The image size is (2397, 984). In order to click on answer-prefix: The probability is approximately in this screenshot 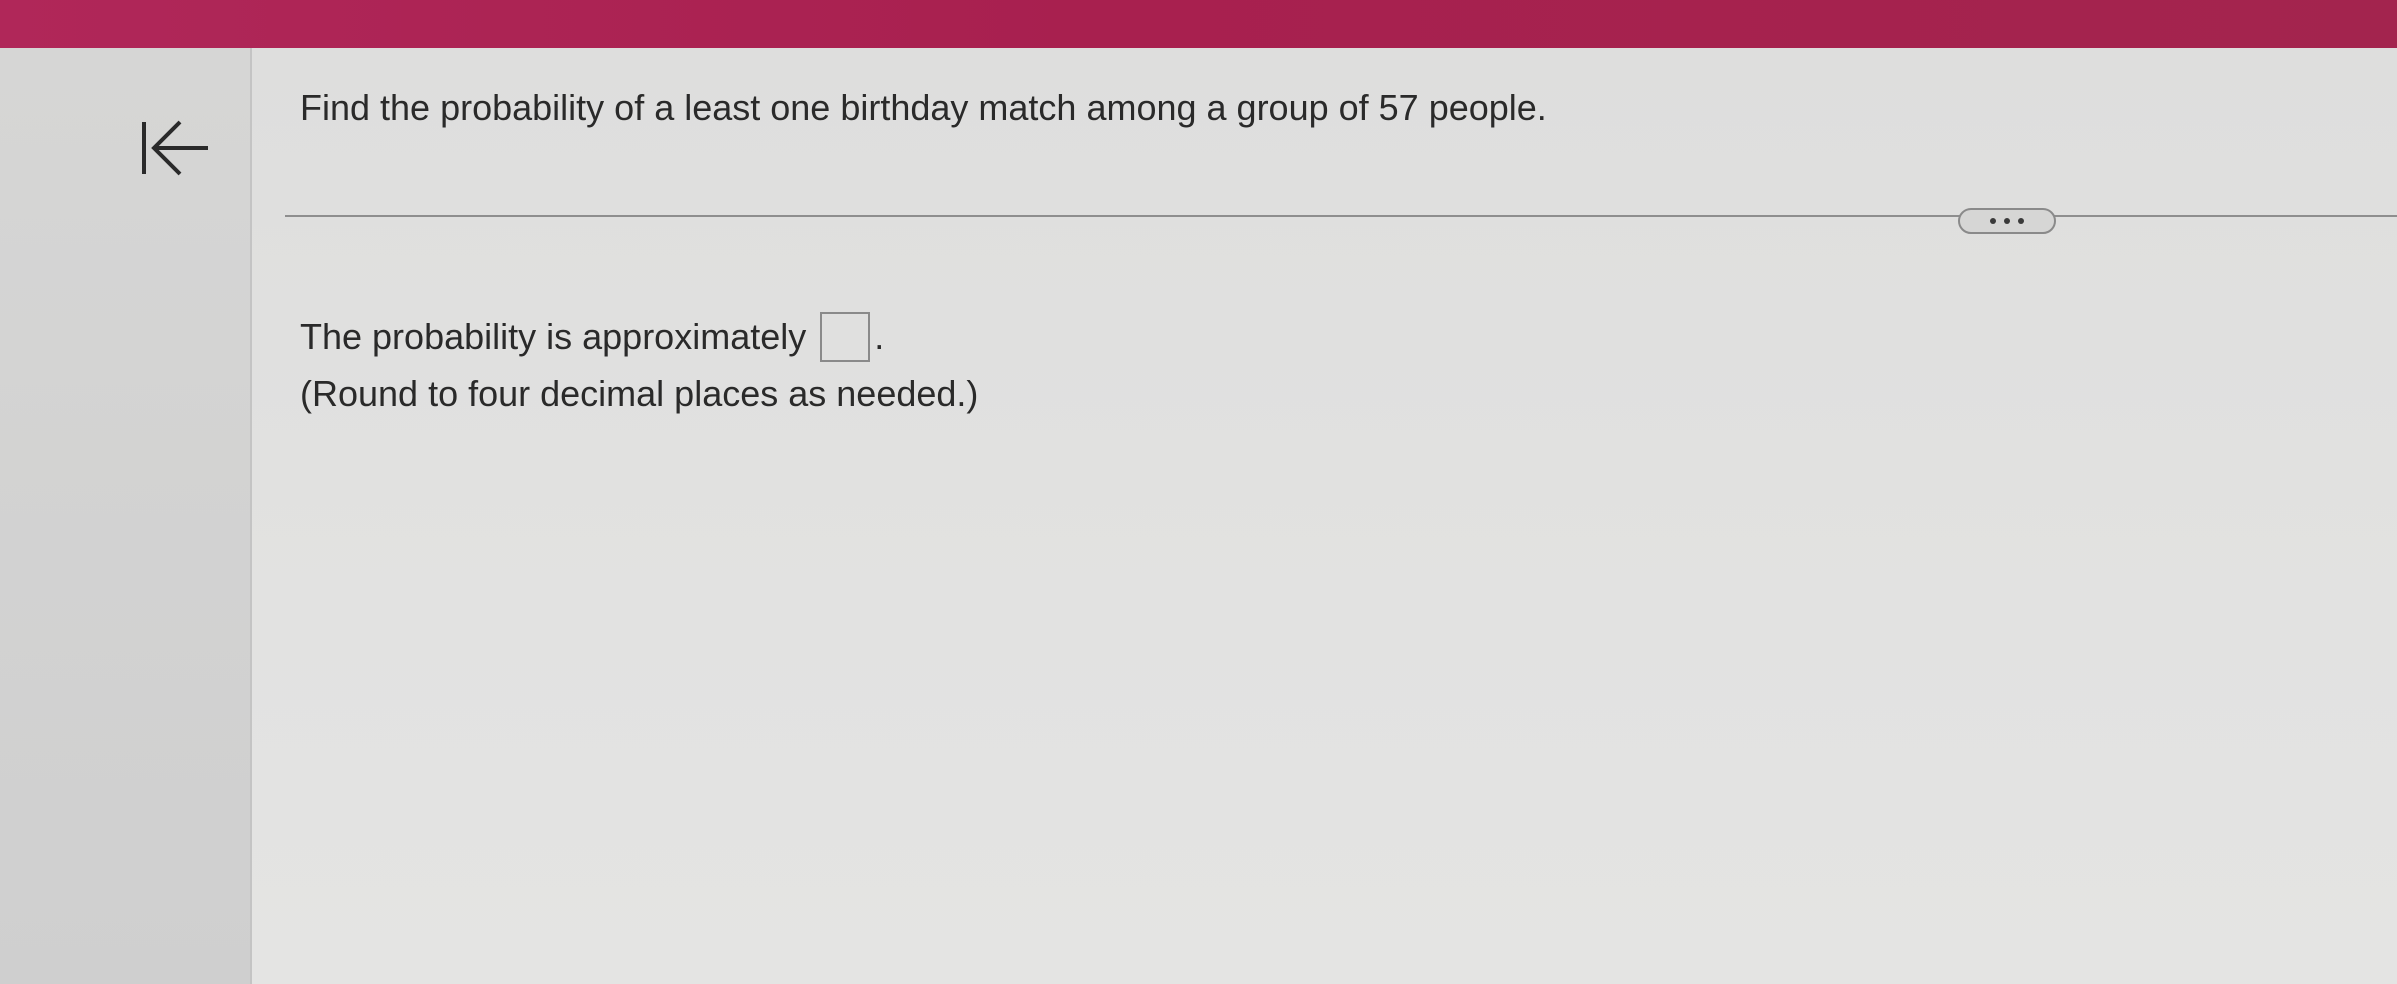, I will do `click(553, 336)`.